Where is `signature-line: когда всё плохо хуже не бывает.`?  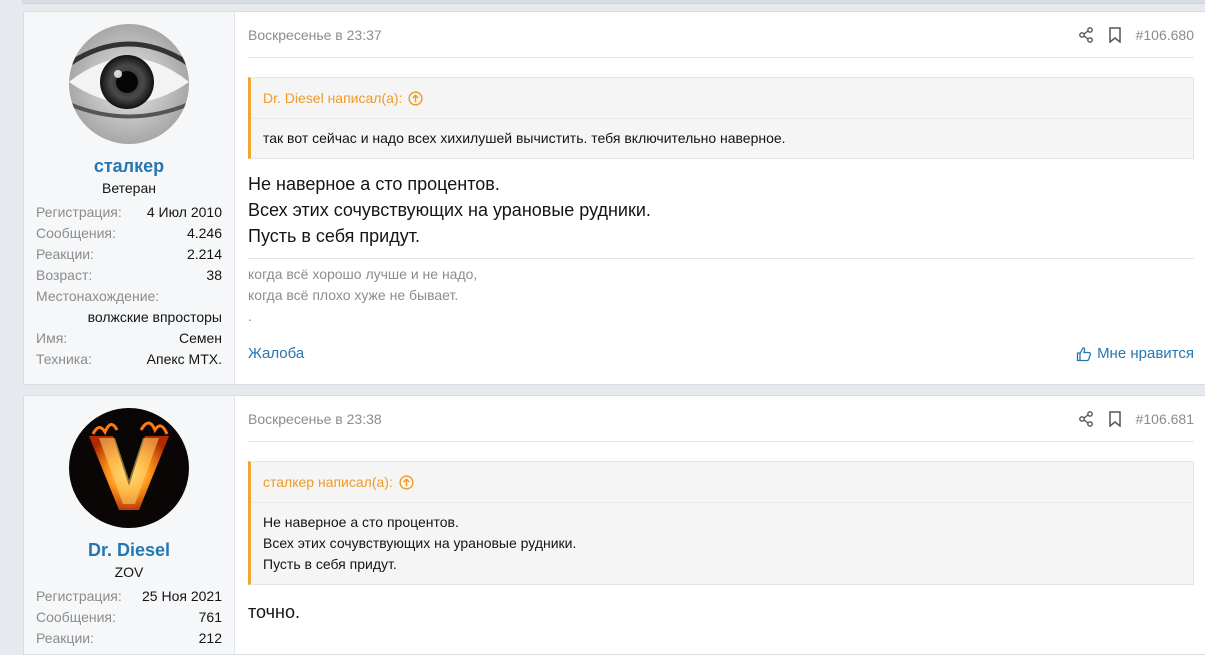
signature-line: когда всё плохо хуже не бывает. is located at coordinates (353, 295).